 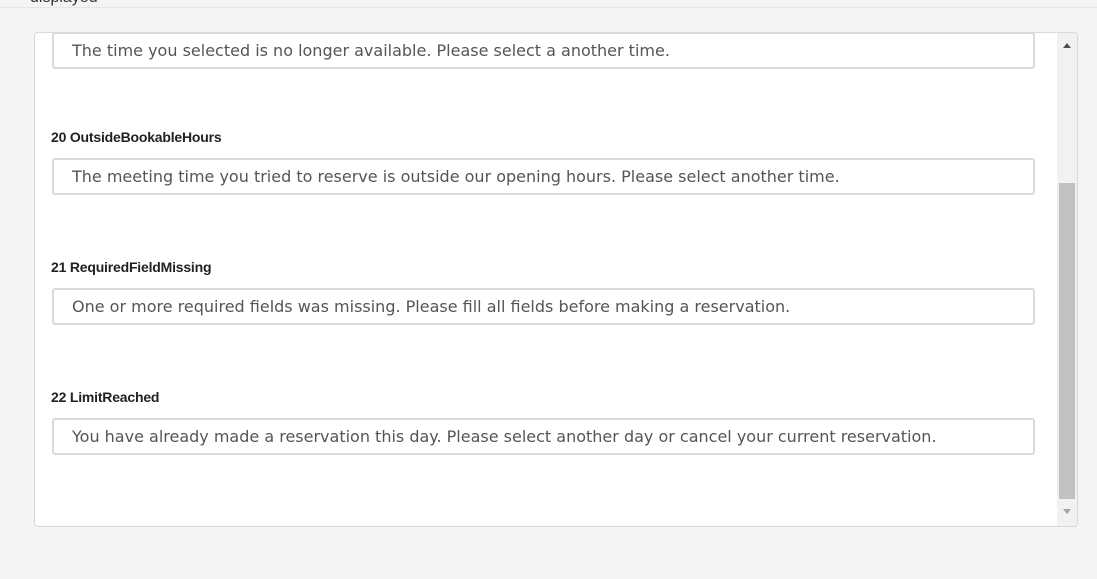 I want to click on scroll-down-arrow-icon, so click(x=1067, y=511).